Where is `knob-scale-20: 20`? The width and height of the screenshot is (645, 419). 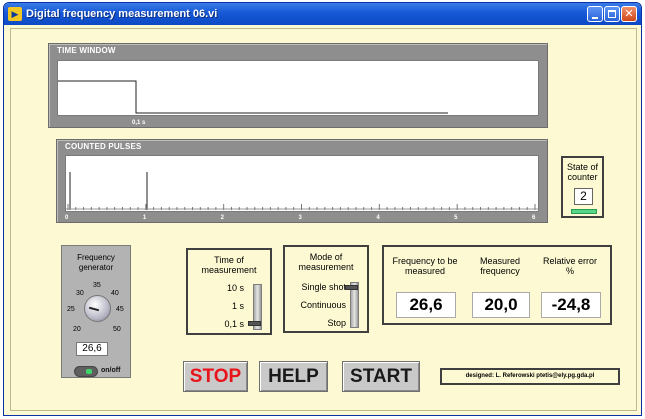
knob-scale-20: 20 is located at coordinates (77, 329).